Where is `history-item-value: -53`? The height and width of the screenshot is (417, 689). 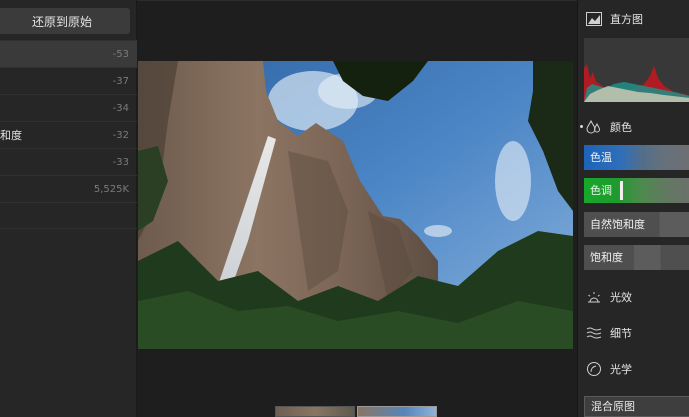
history-item-value: -53 is located at coordinates (120, 54).